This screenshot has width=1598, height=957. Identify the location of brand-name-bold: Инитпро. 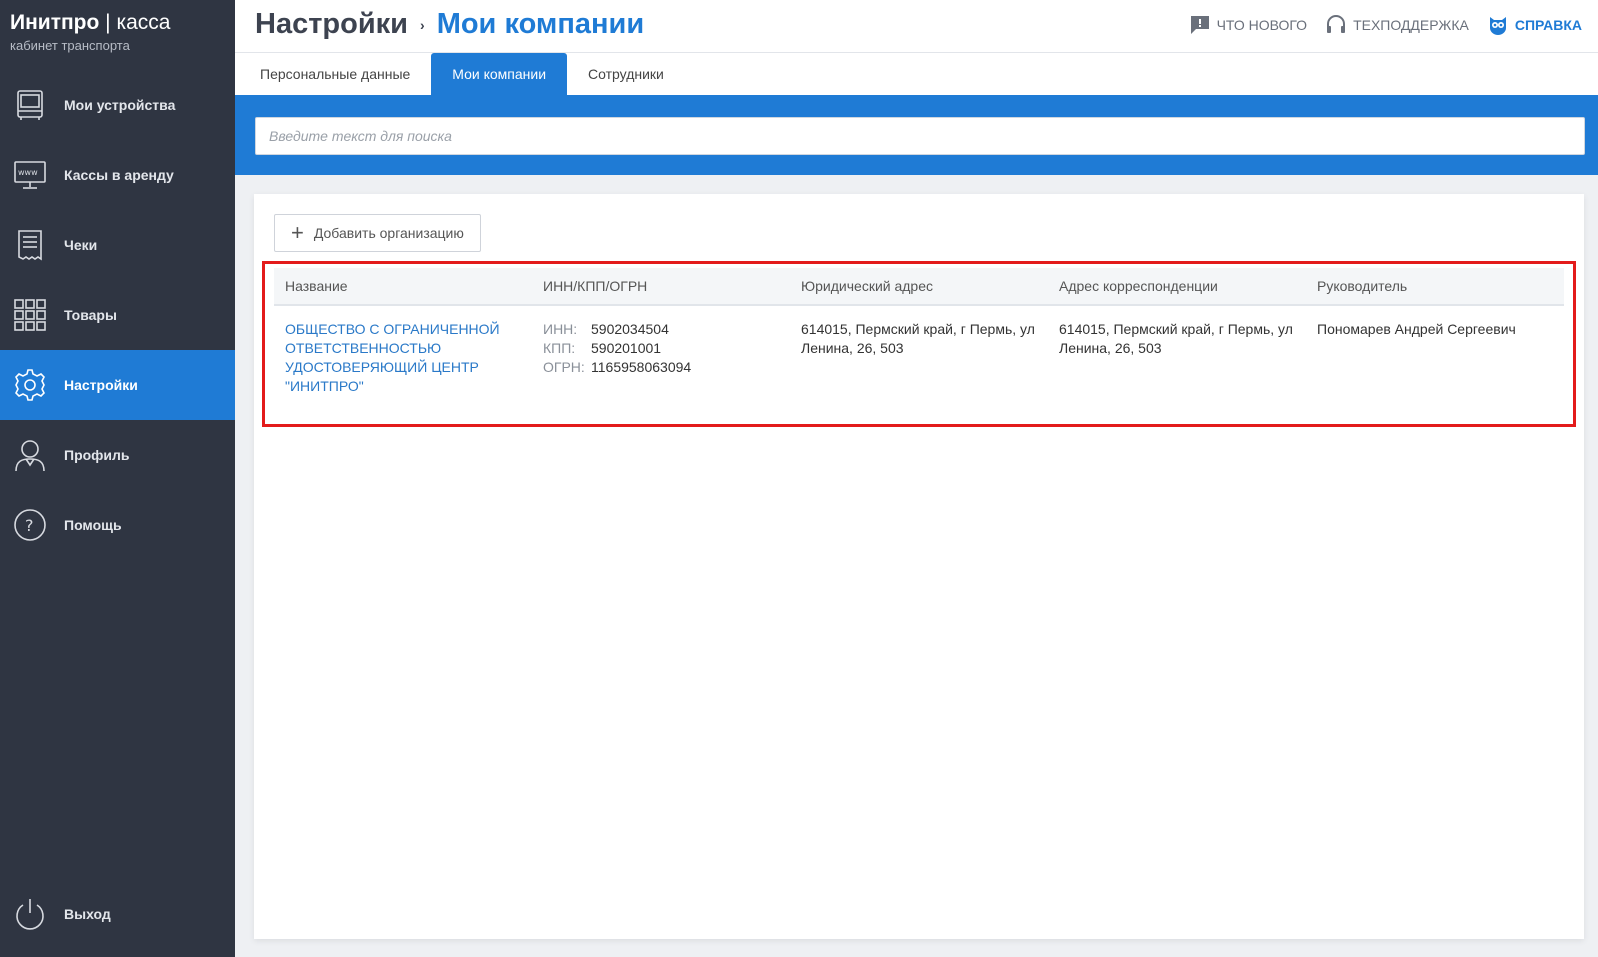
(55, 22).